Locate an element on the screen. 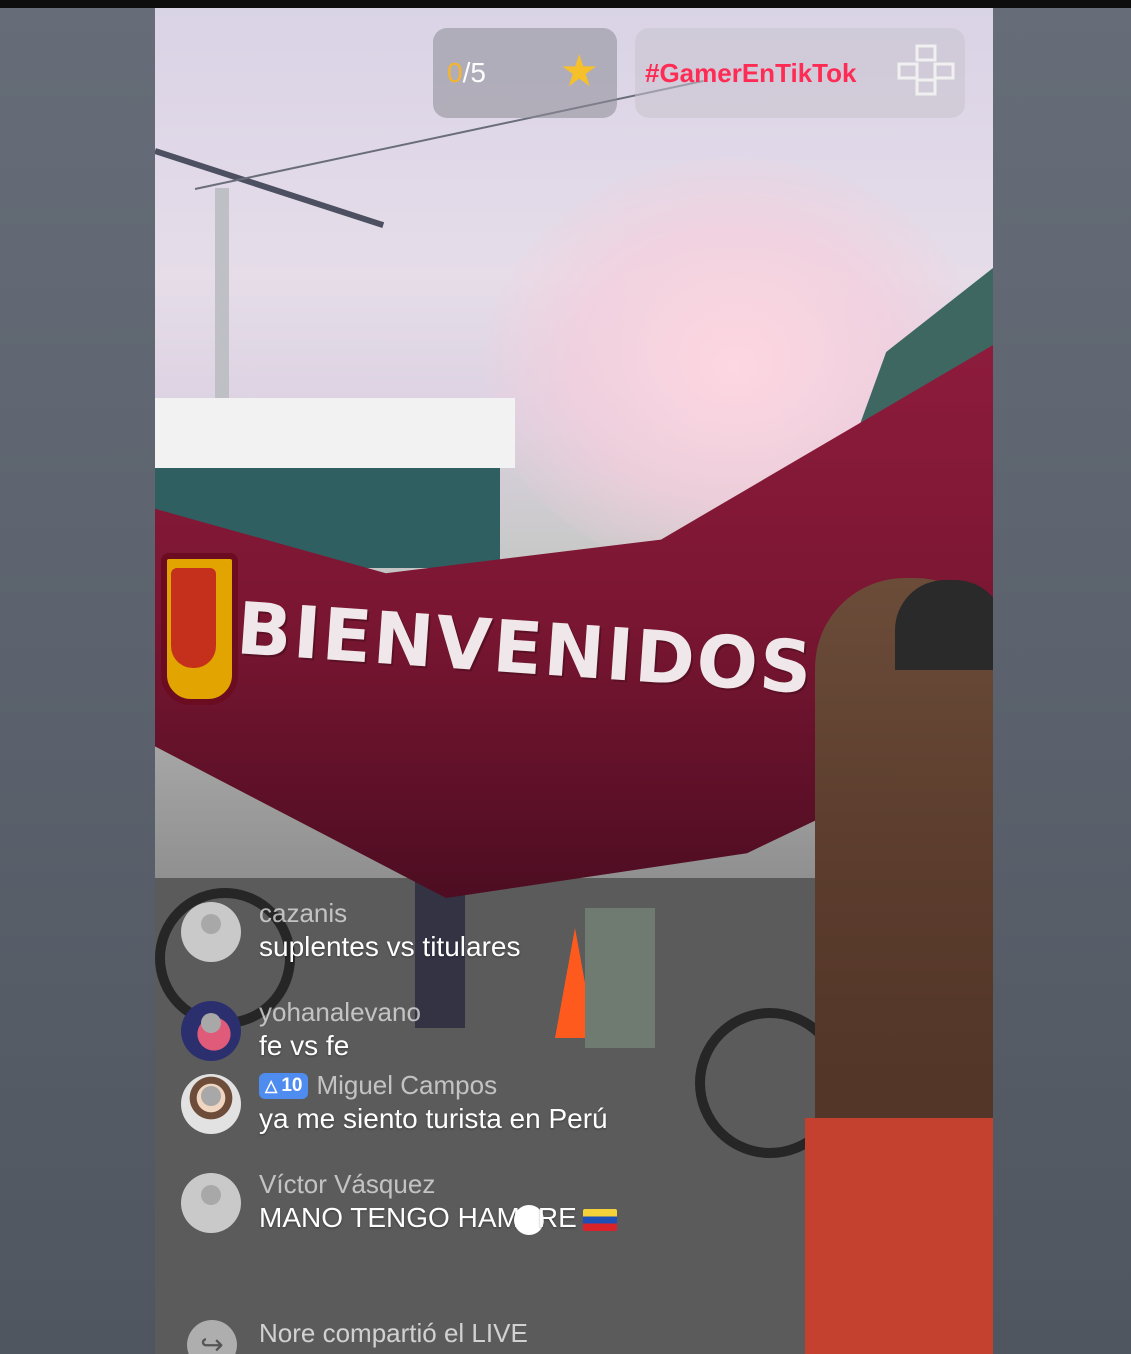  comment-item: Víctor Vásquez MANO TENGO HAM RE is located at coordinates (459, 1202).